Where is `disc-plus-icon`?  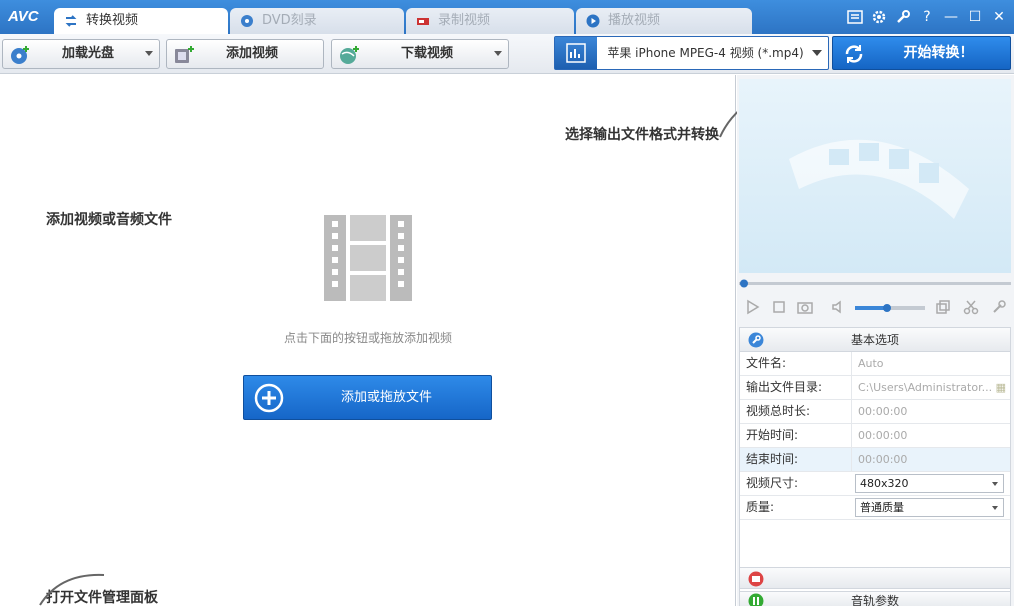
disc-plus-icon is located at coordinates (20, 55).